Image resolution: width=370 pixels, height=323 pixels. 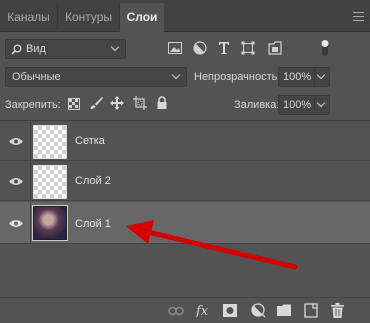 What do you see at coordinates (96, 103) in the screenshot?
I see `lock-pixels-brush-icon` at bounding box center [96, 103].